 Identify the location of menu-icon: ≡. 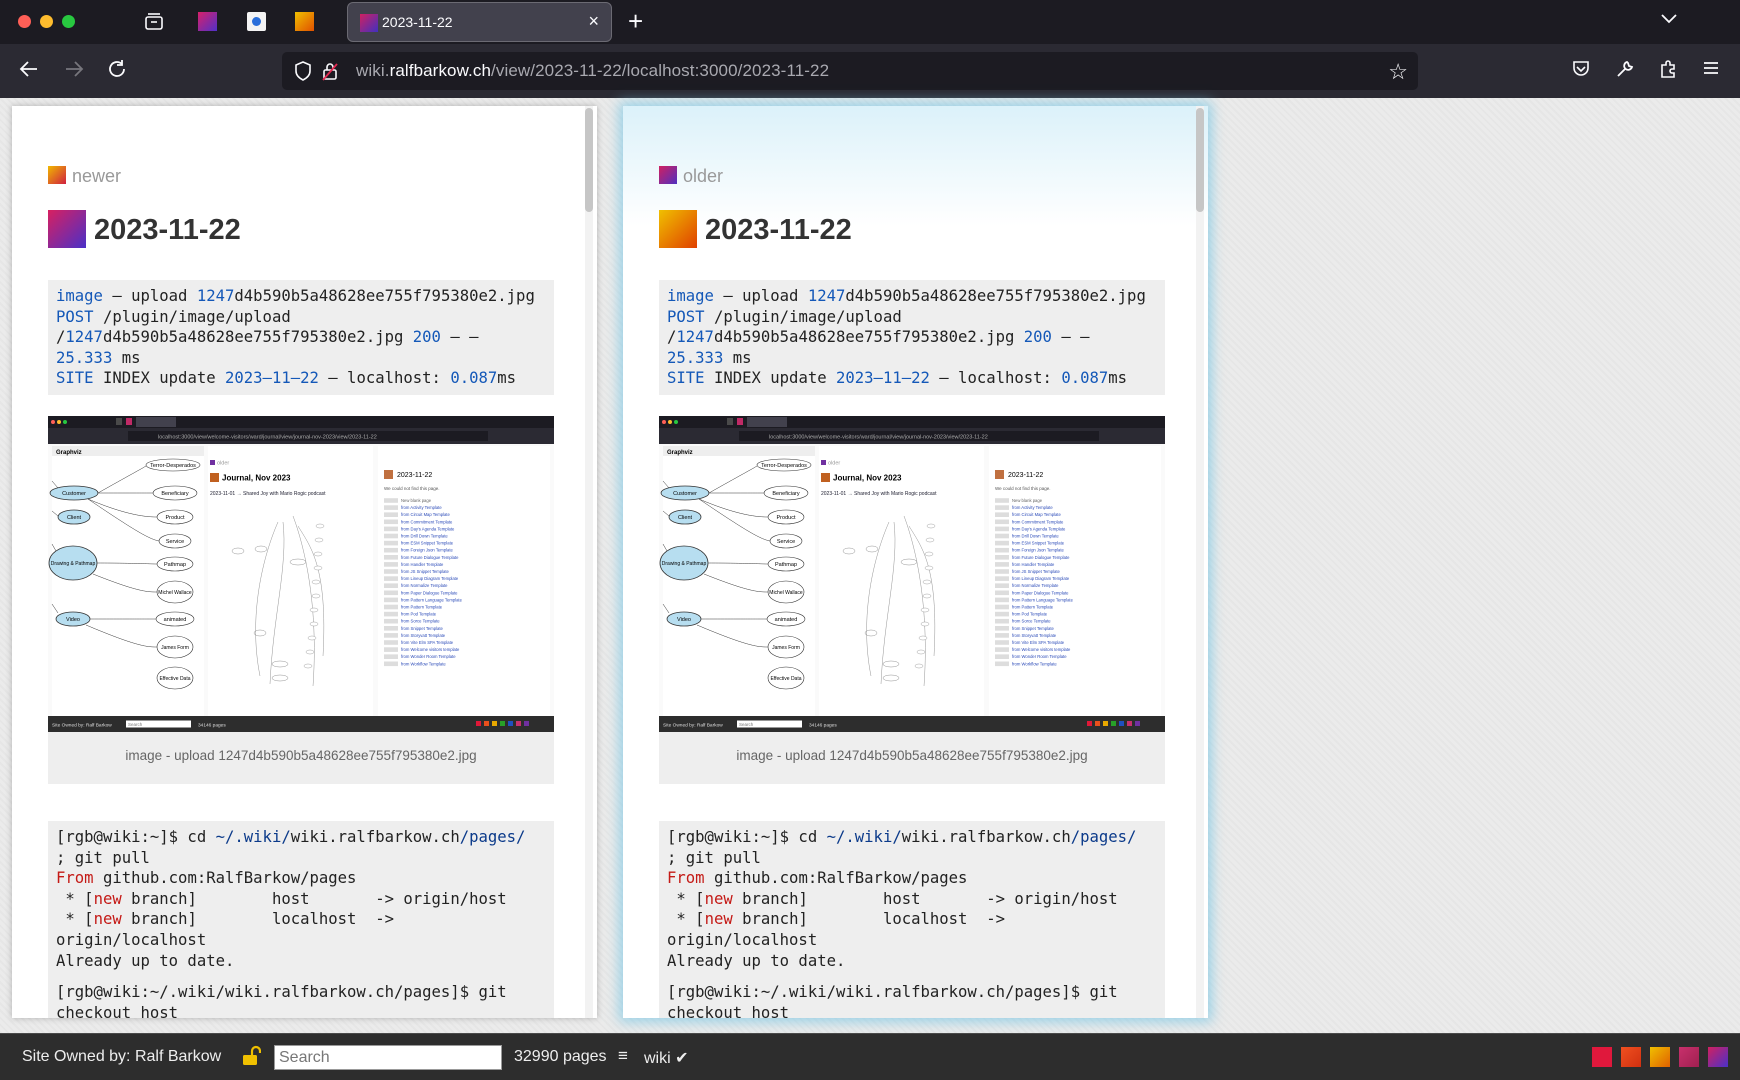
(623, 1056).